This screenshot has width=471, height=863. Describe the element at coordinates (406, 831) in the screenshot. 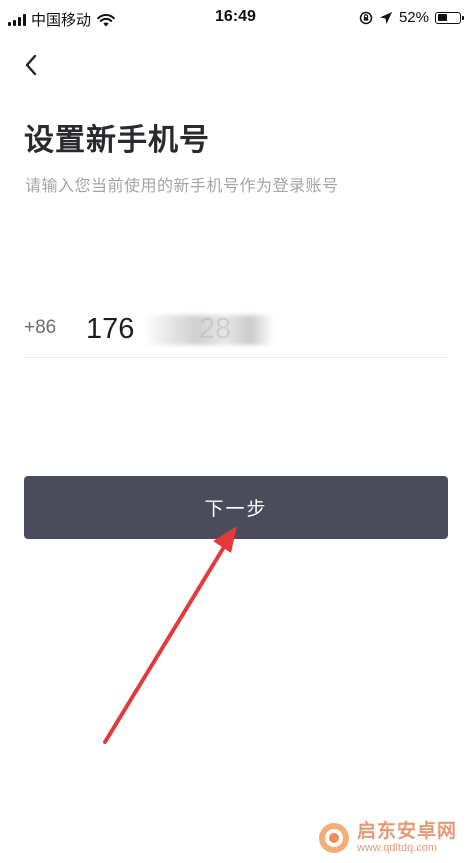

I see `watermark-name: 启东安卓网` at that location.